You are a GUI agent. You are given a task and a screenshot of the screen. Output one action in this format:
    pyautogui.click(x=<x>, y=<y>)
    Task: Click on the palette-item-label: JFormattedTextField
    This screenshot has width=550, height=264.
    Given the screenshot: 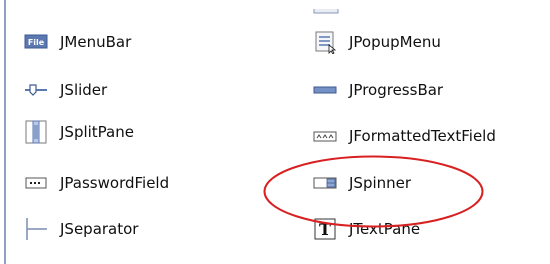 What is the action you would take?
    pyautogui.click(x=422, y=136)
    